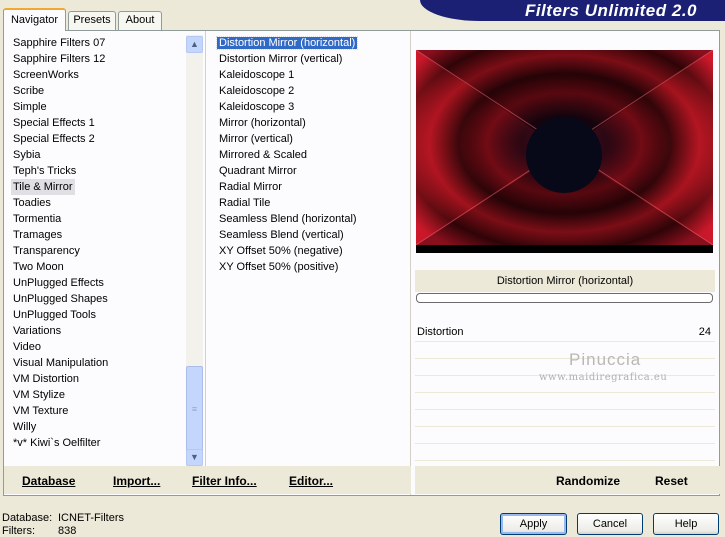 Image resolution: width=725 pixels, height=537 pixels. Describe the element at coordinates (59, 299) in the screenshot. I see `category-item: UnPlugged Shapes` at that location.